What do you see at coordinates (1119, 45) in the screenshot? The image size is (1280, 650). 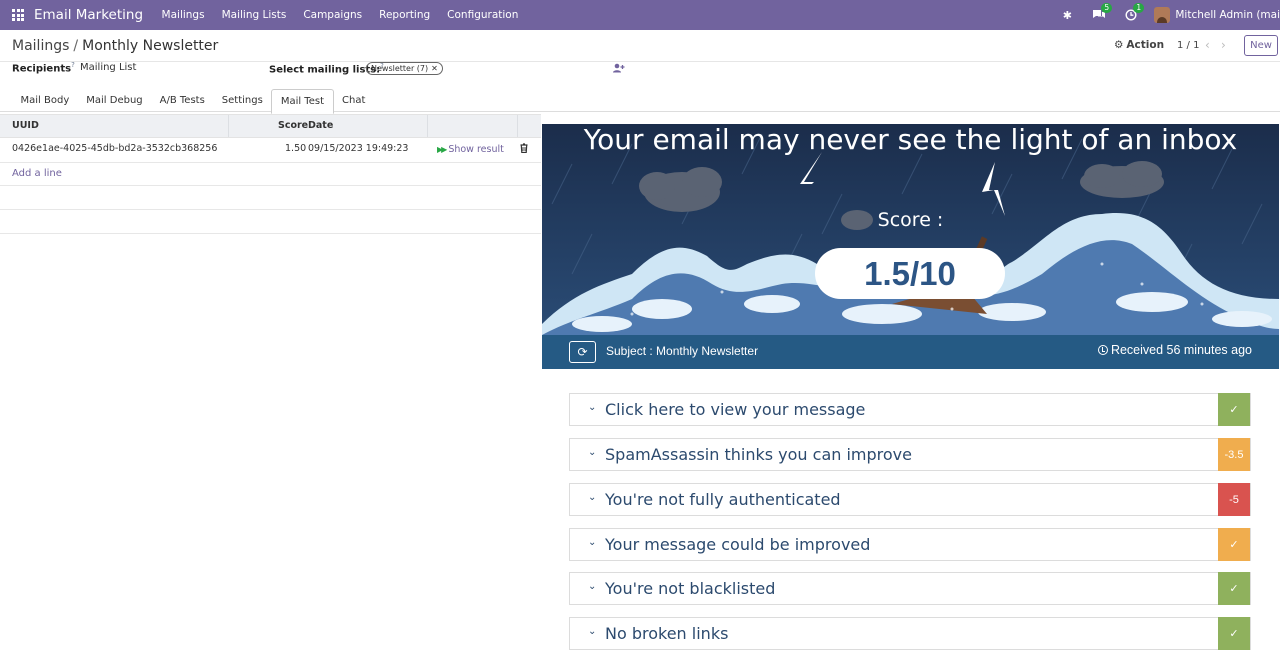 I see `gear-icon: ⚙` at bounding box center [1119, 45].